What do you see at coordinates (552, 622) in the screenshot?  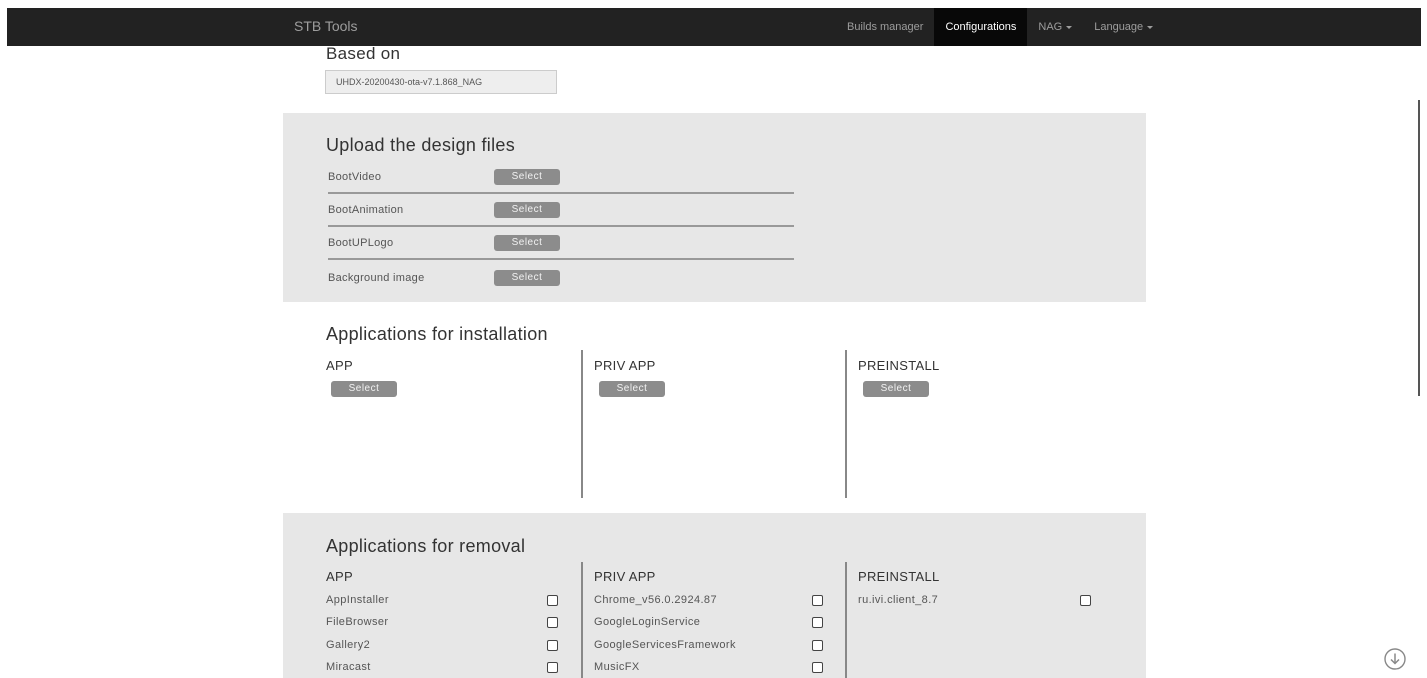 I see `filebrowser-checkbox` at bounding box center [552, 622].